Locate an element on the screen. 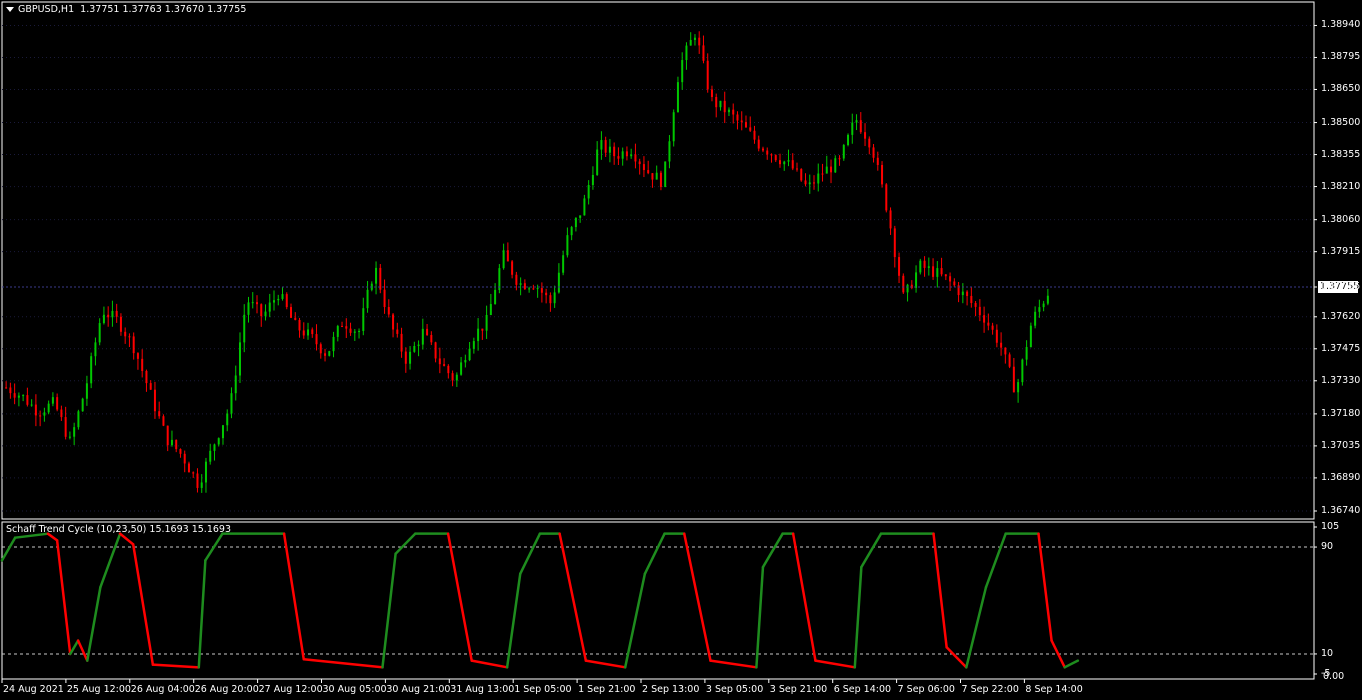 This screenshot has height=700, width=1362. time-tick-label: 1 Sep 21:00 is located at coordinates (607, 689).